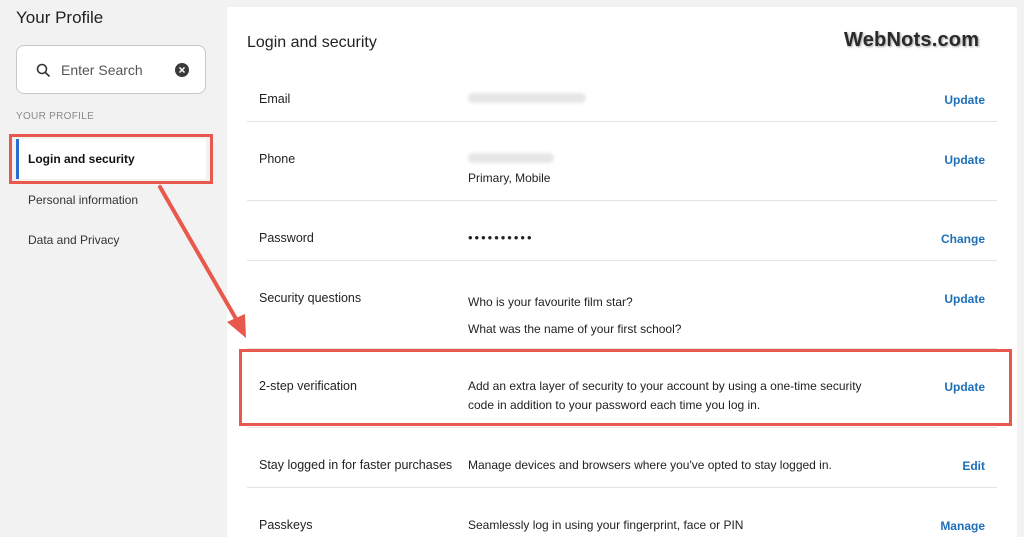 This screenshot has width=1024, height=537. I want to click on clear-icon, so click(182, 70).